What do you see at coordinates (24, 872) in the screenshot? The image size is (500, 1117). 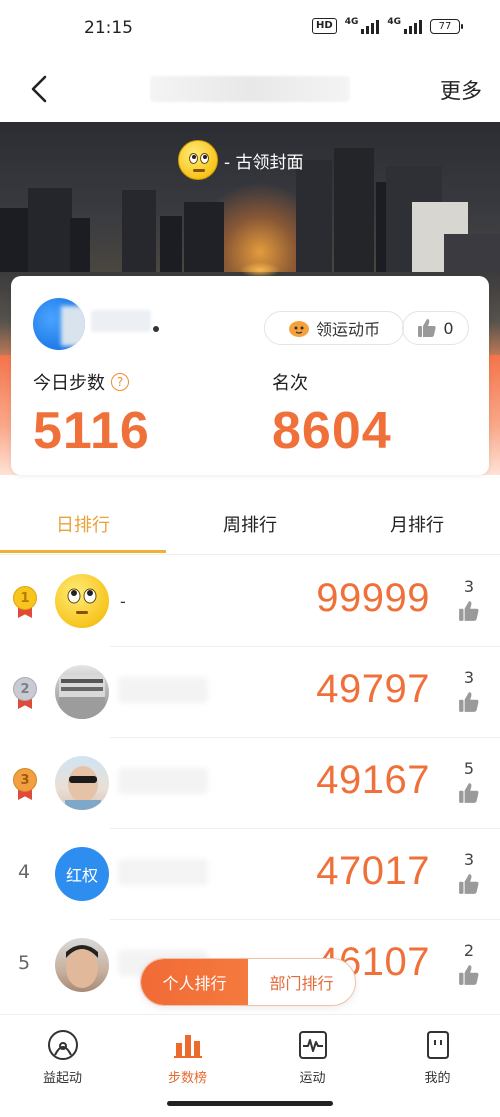 I see `rank-number: 4` at bounding box center [24, 872].